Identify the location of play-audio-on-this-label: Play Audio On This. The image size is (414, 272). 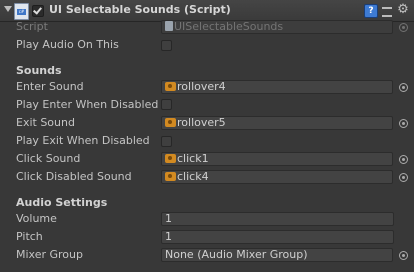
(67, 44).